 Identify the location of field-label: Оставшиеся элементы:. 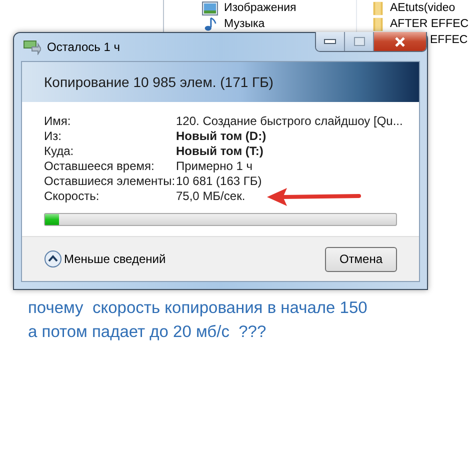
(110, 181).